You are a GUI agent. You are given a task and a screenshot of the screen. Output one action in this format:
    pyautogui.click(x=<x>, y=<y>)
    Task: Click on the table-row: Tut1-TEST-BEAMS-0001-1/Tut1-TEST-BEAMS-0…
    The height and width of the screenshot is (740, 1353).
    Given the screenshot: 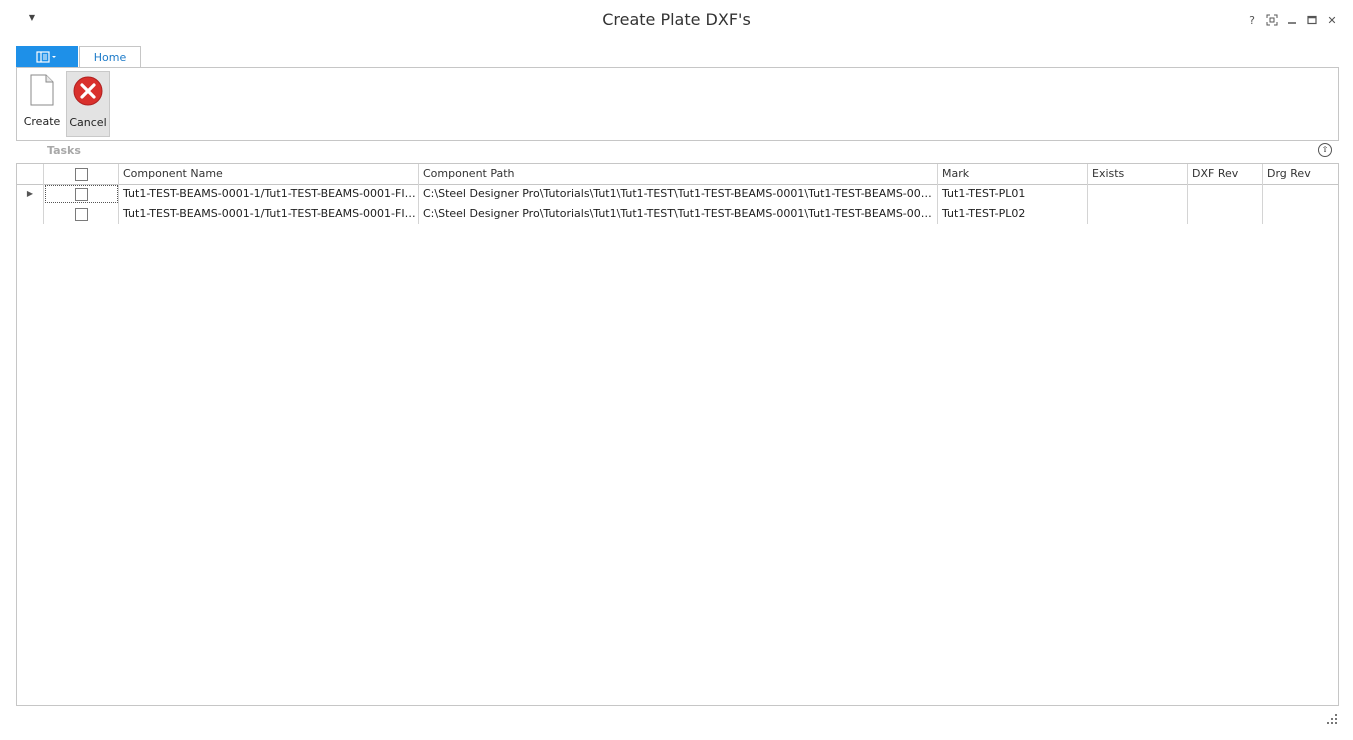 What is the action you would take?
    pyautogui.click(x=677, y=214)
    